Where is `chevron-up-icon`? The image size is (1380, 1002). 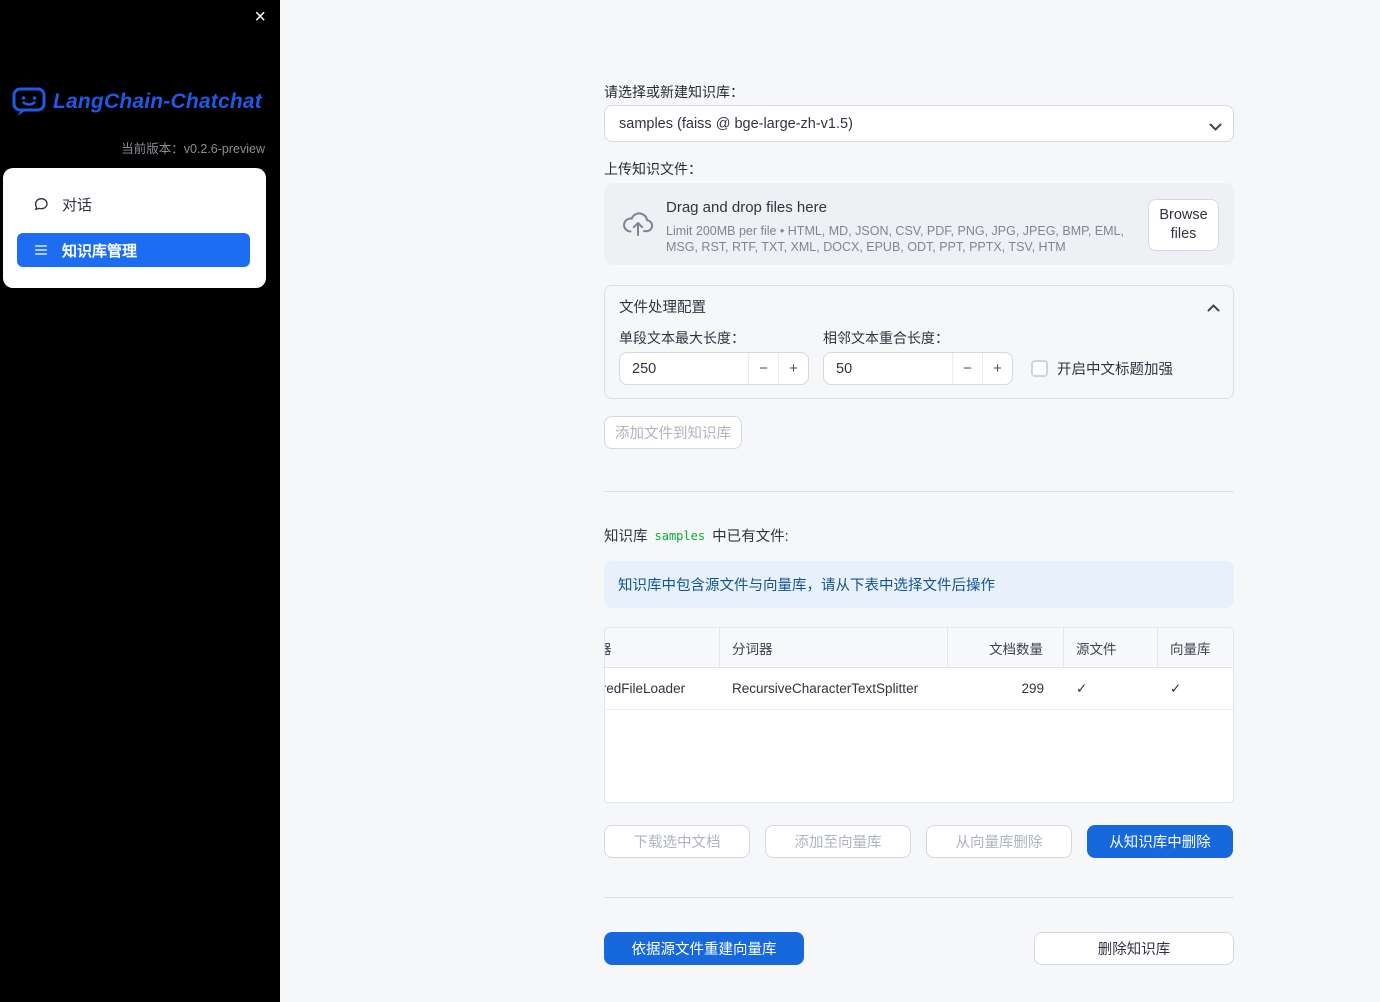
chevron-up-icon is located at coordinates (1213, 308).